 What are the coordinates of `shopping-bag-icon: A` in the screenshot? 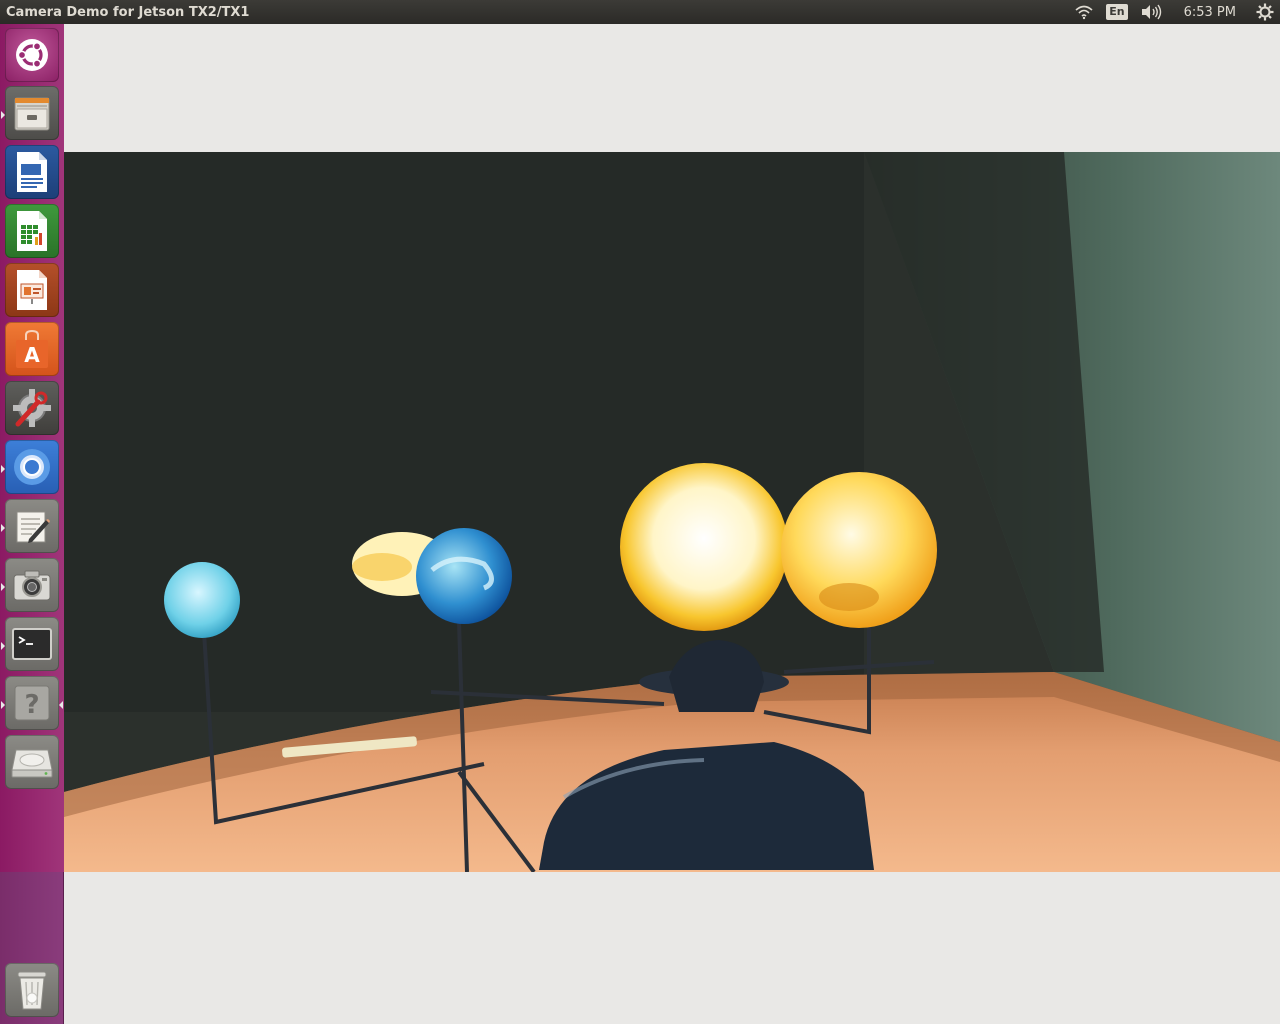 It's located at (32, 348).